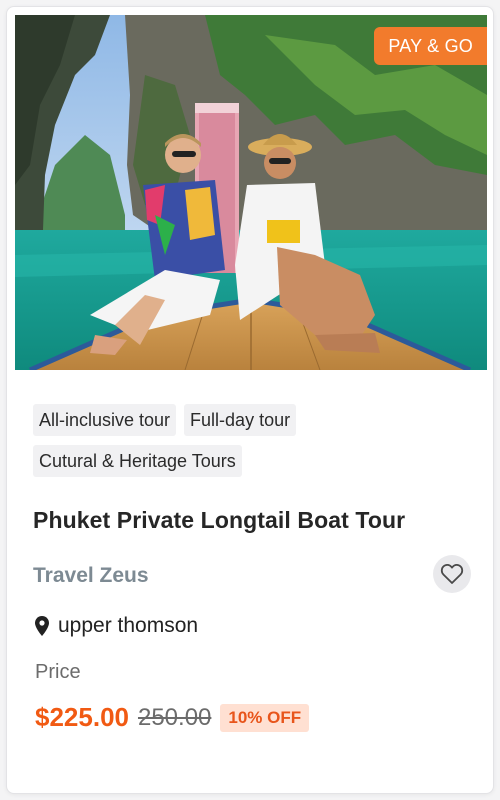 The image size is (500, 800). Describe the element at coordinates (128, 625) in the screenshot. I see `location-text: upper thomson` at that location.